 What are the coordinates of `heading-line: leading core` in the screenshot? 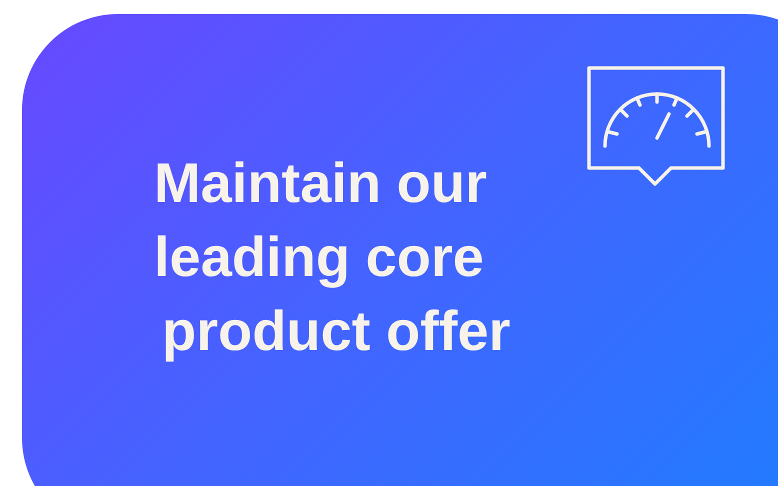 It's located at (319, 257).